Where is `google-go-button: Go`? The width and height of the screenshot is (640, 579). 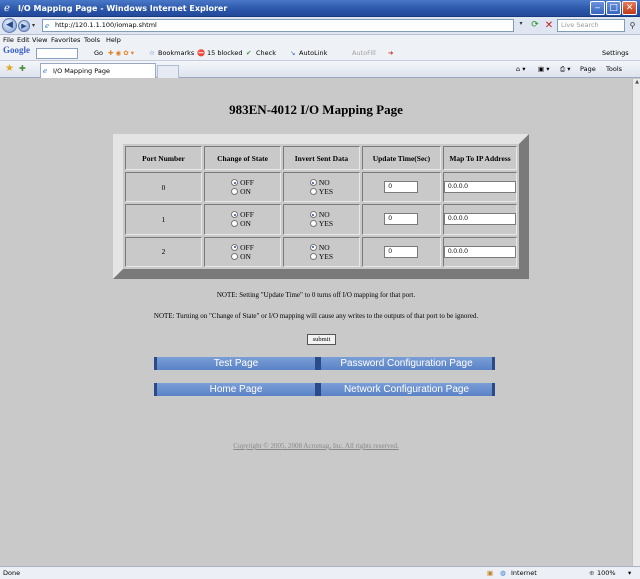
google-go-button: Go is located at coordinates (98, 53).